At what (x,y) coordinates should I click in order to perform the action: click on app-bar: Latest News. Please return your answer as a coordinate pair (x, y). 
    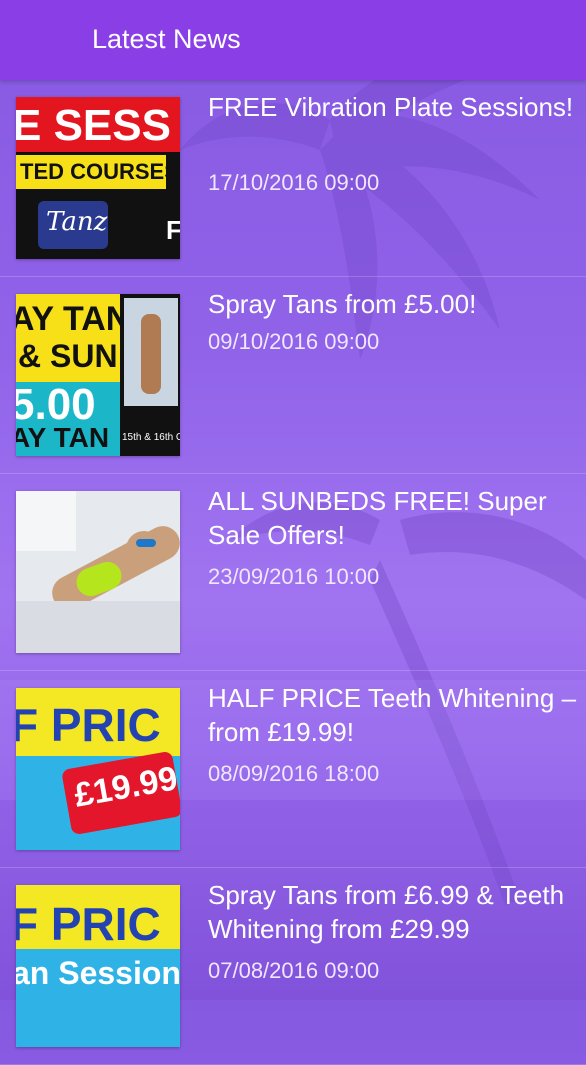
    Looking at the image, I should click on (293, 40).